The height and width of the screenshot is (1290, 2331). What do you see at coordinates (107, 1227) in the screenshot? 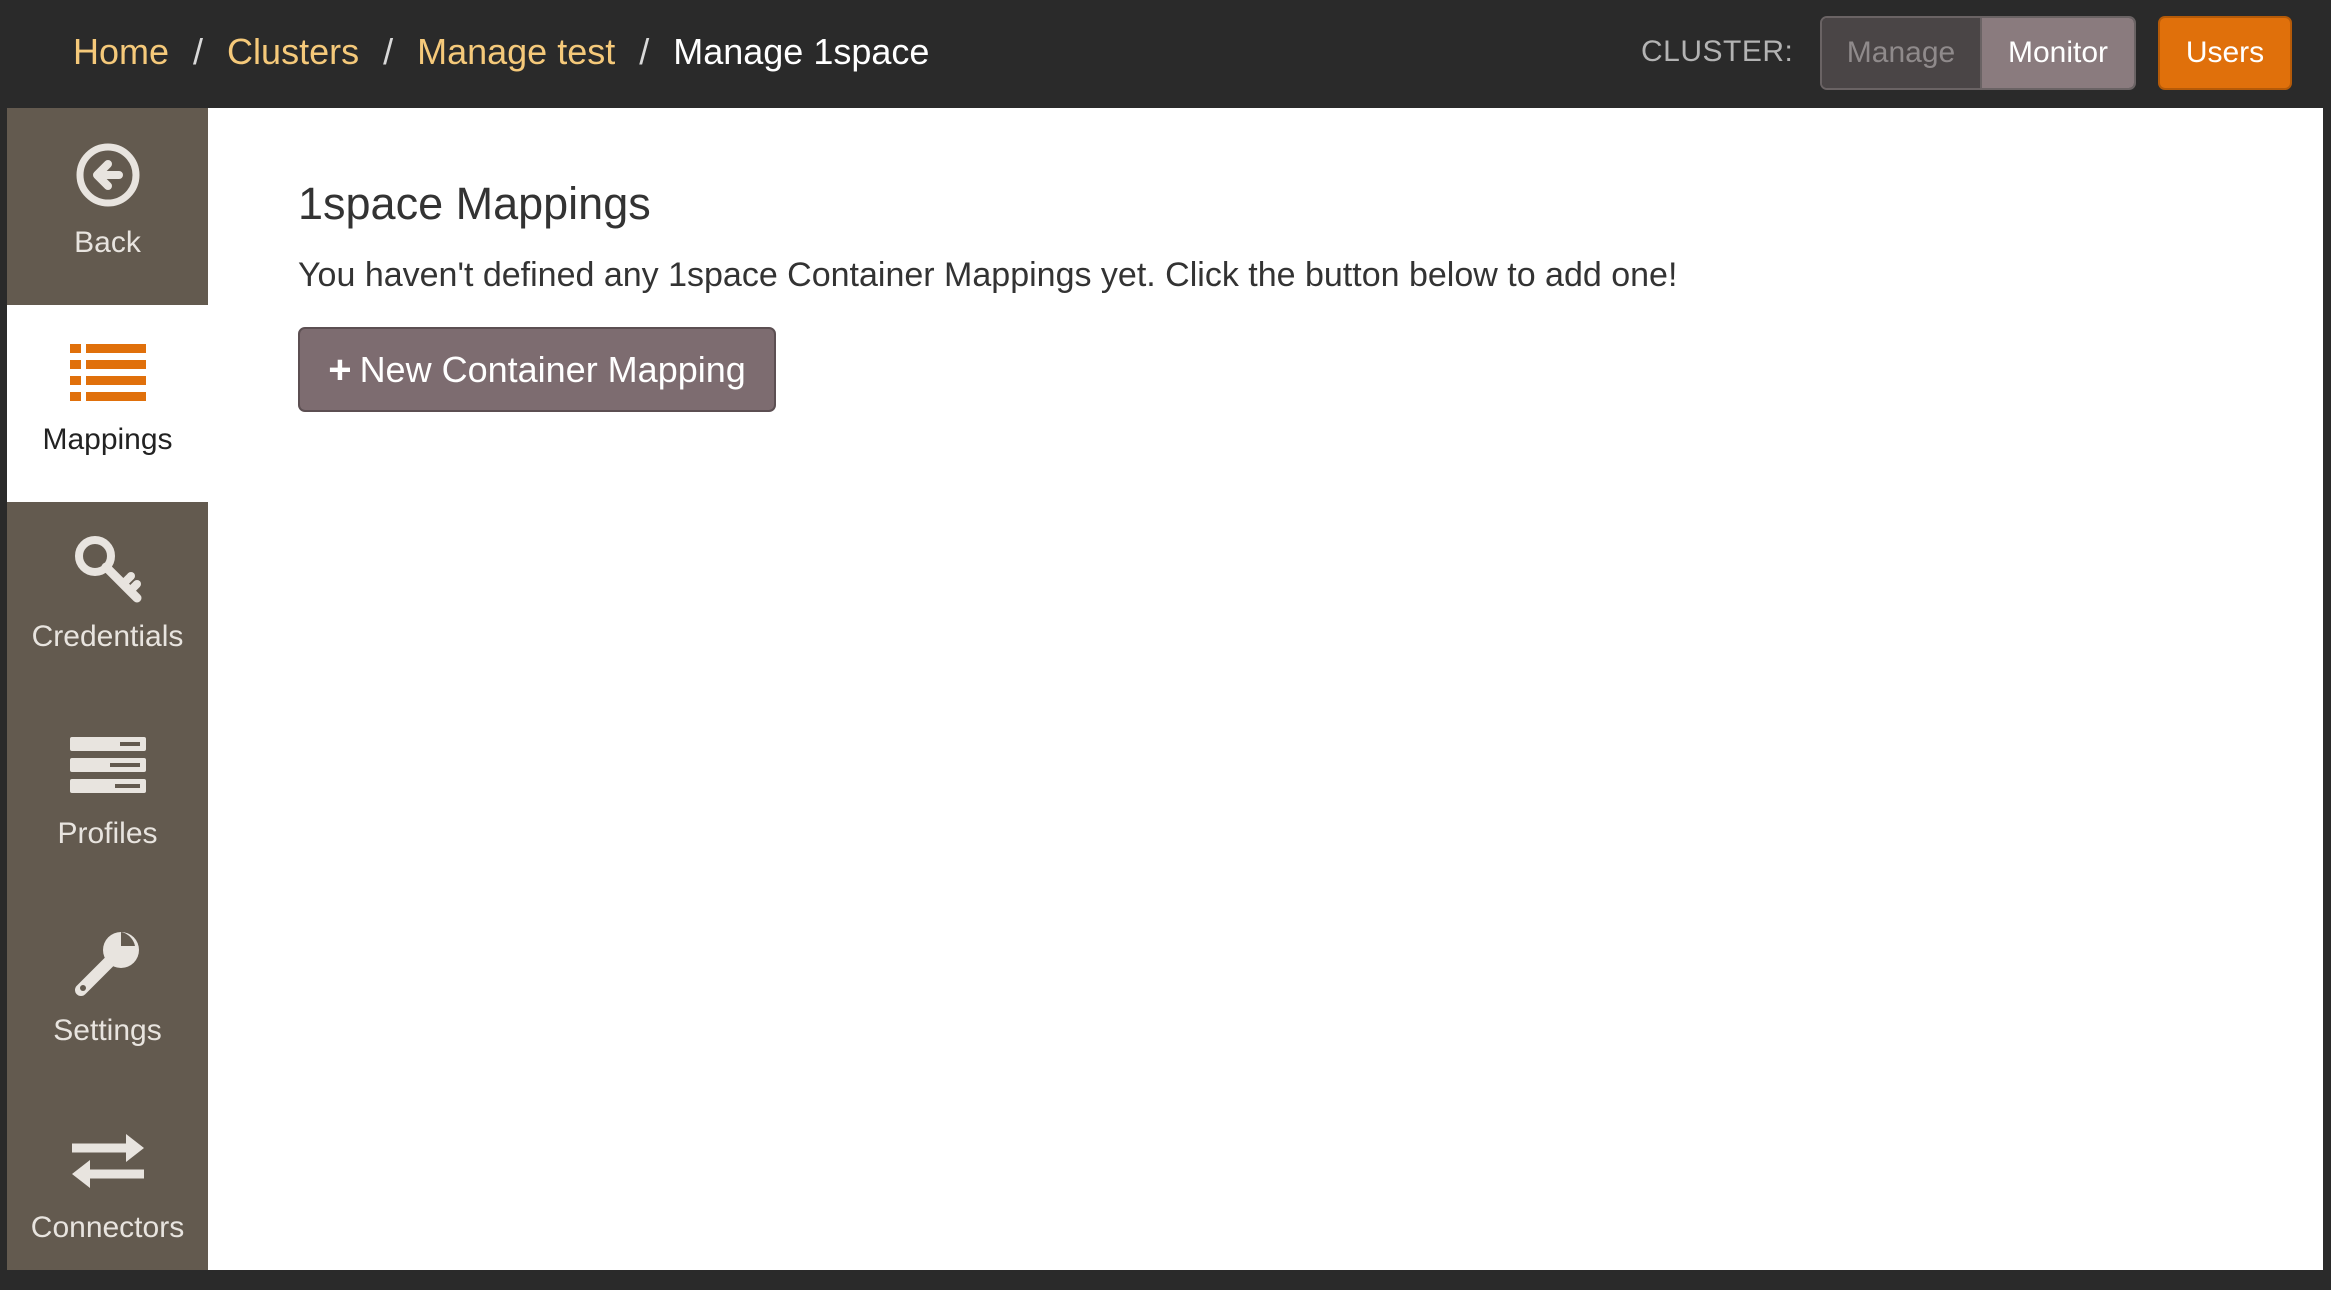
I see `sidebar-item-label: Connectors` at bounding box center [107, 1227].